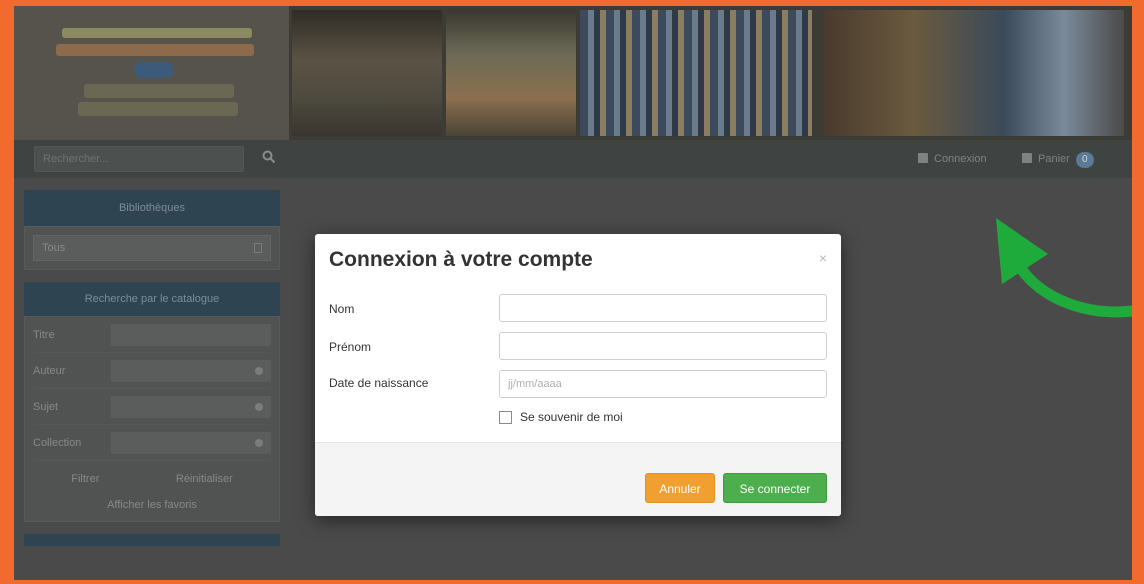 The height and width of the screenshot is (584, 1144). What do you see at coordinates (1054, 159) in the screenshot?
I see `cart-label: Panier` at bounding box center [1054, 159].